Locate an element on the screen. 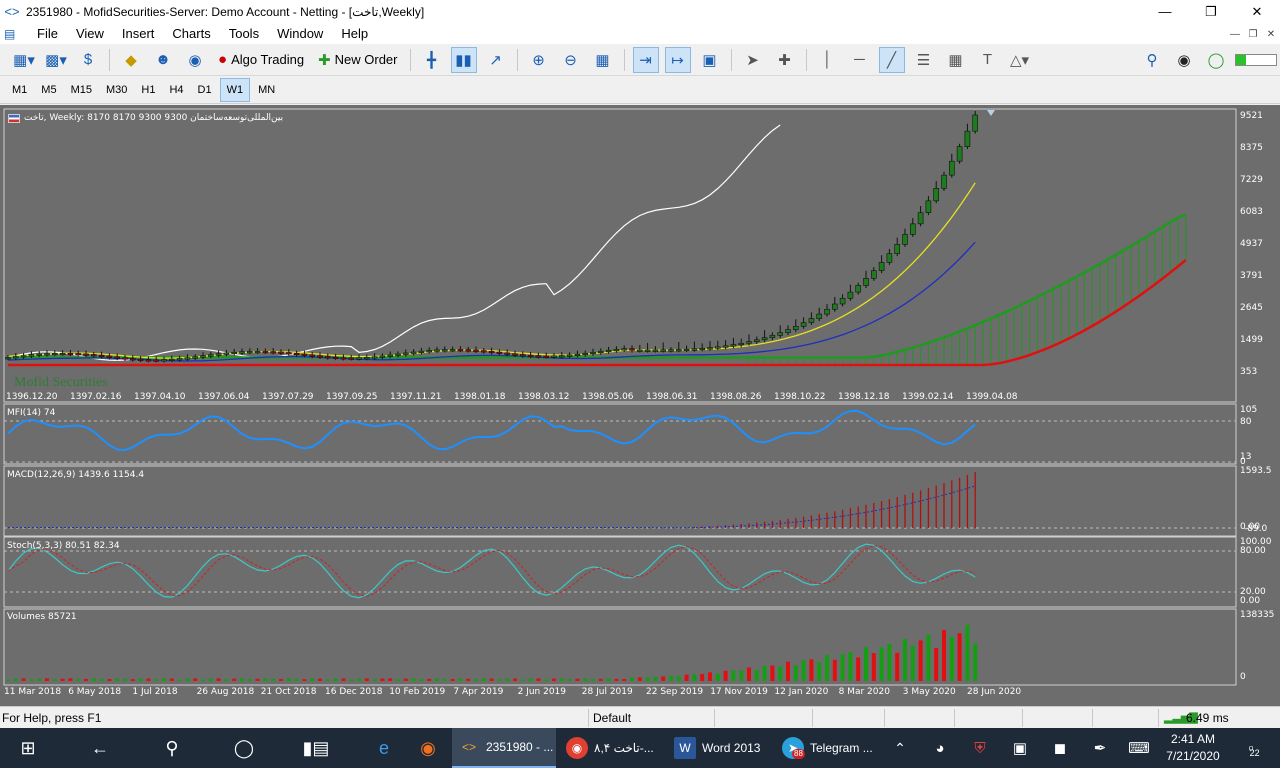 The image size is (1280, 768). search-icon: ⚲ is located at coordinates (1152, 60).